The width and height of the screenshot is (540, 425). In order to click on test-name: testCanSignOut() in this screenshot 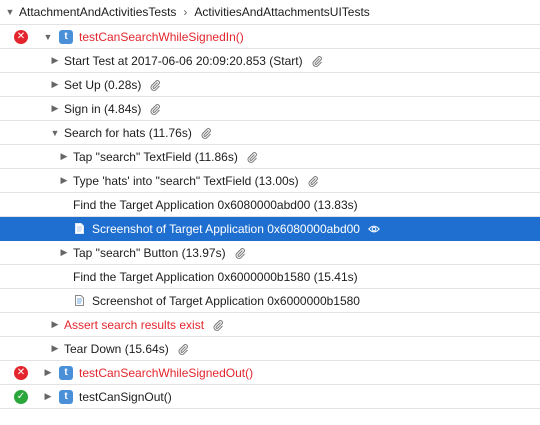, I will do `click(125, 396)`.